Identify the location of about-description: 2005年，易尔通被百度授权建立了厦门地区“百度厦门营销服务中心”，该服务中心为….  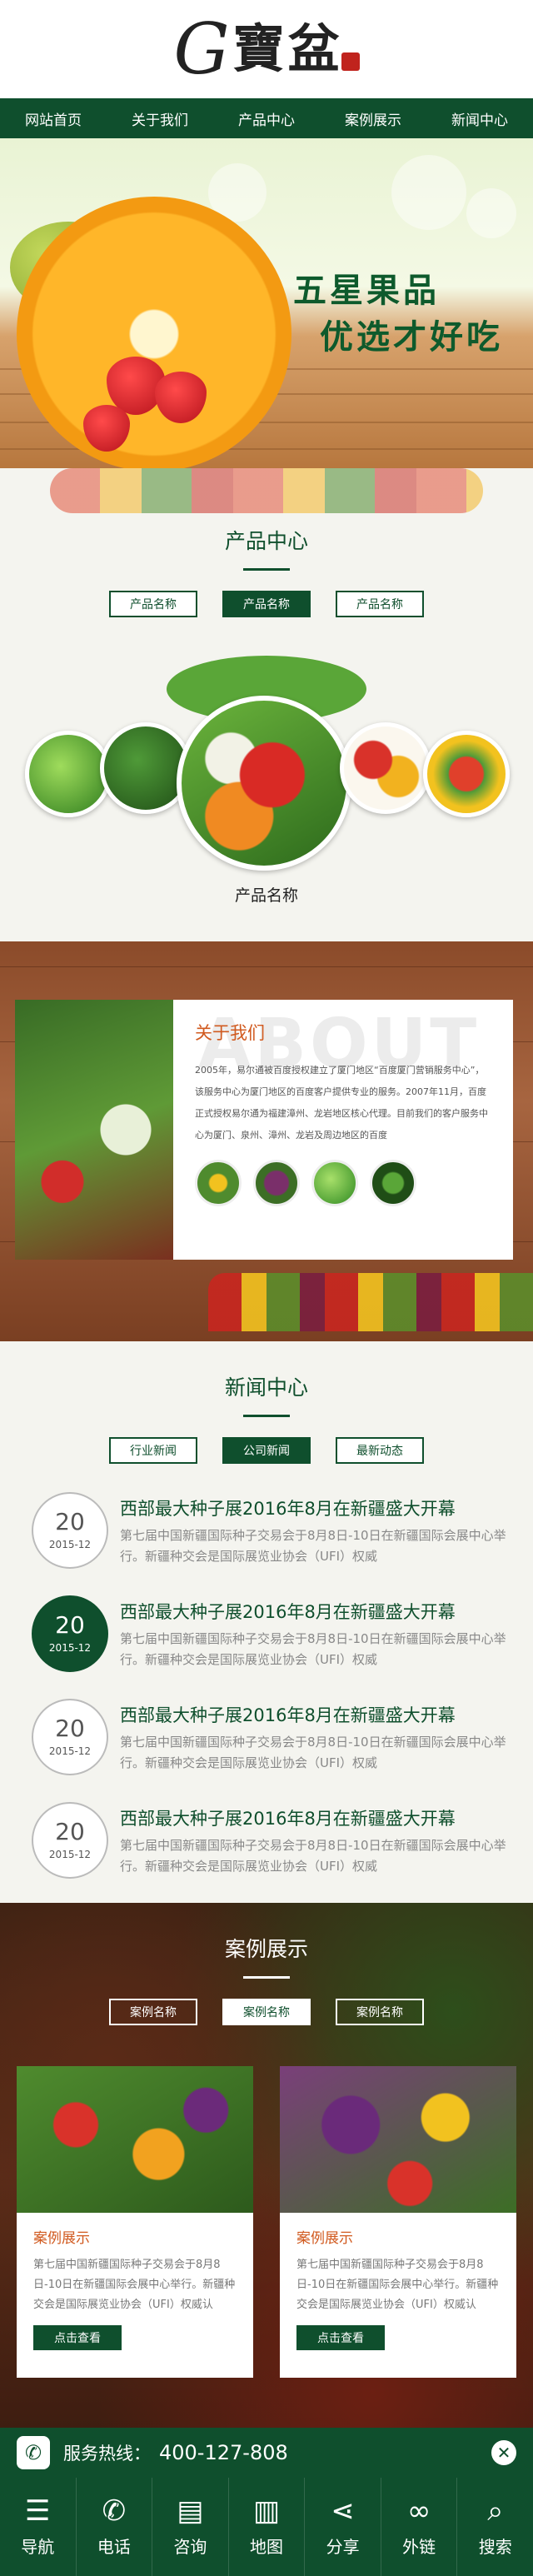
(341, 1103).